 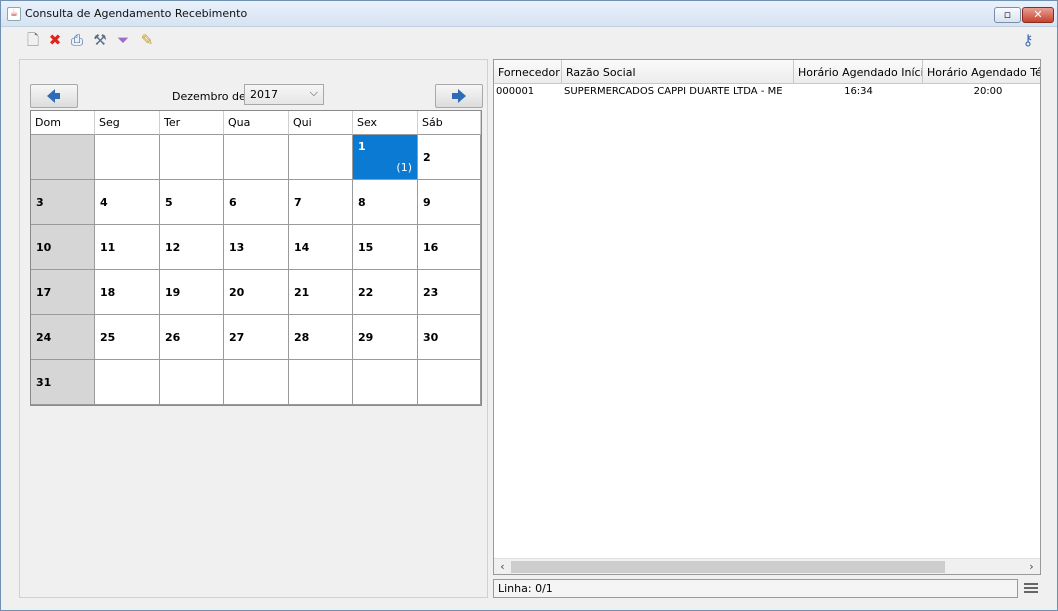 I want to click on calendar-day: 29, so click(x=385, y=337).